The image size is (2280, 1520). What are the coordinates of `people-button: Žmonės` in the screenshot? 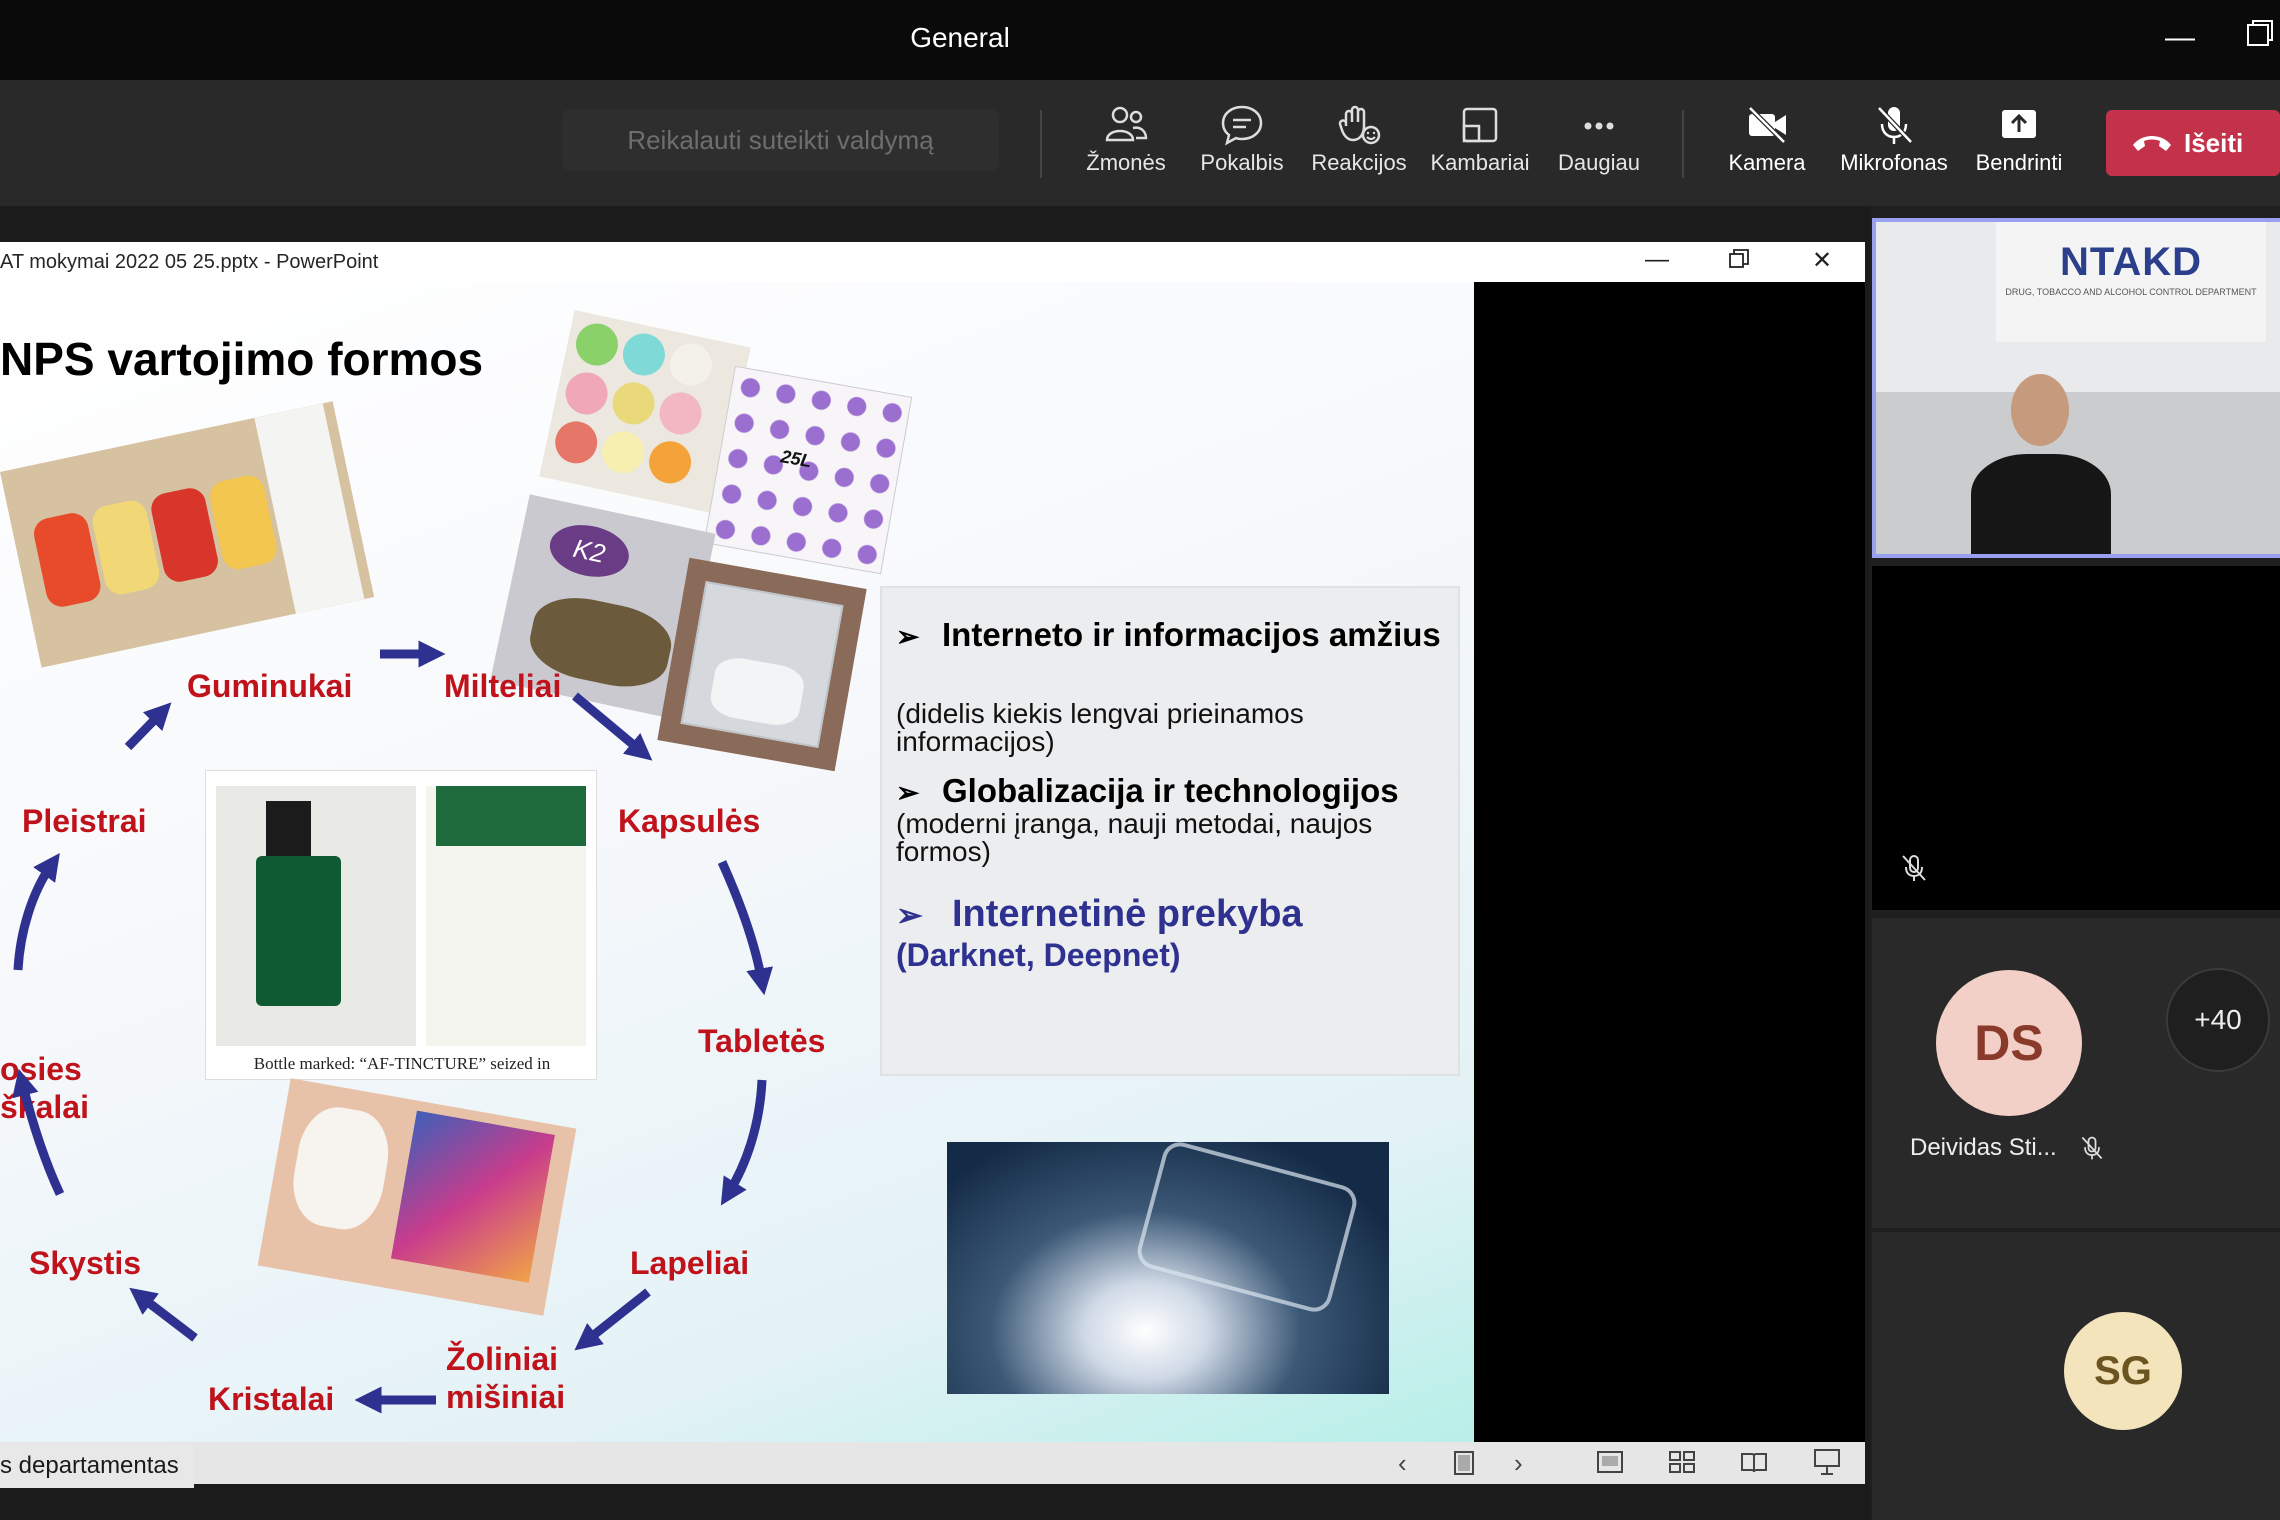 It's located at (1126, 148).